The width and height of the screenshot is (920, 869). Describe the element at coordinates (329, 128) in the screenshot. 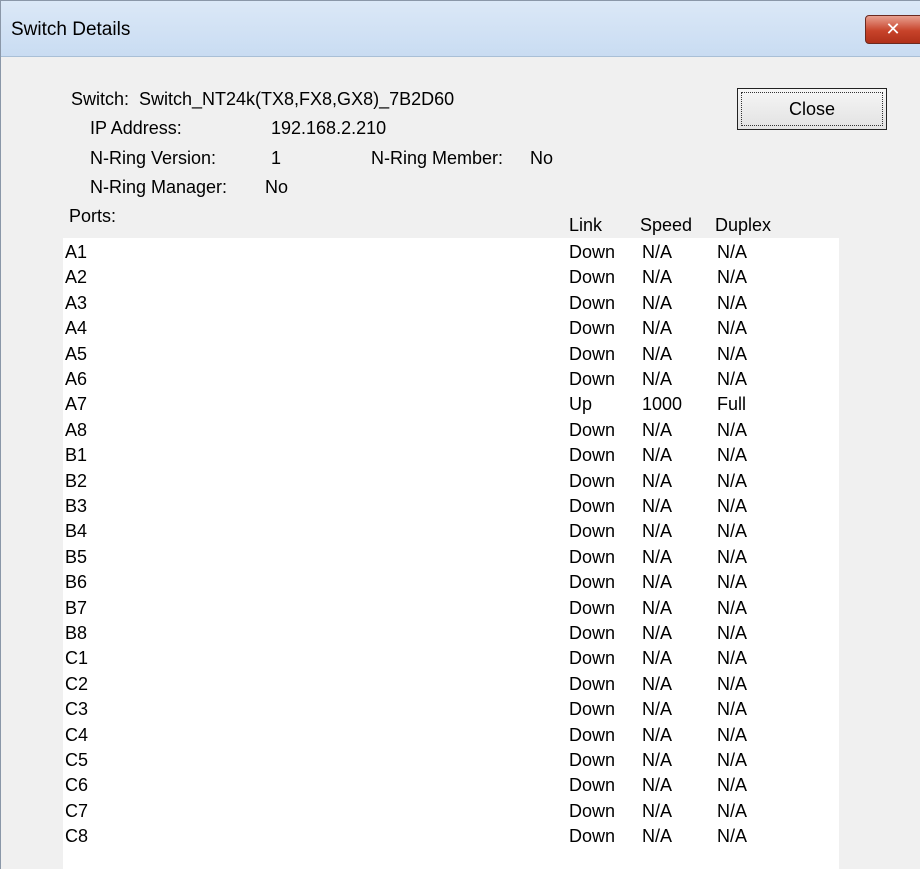

I see `ip-address-value: 192.168.2.210` at that location.